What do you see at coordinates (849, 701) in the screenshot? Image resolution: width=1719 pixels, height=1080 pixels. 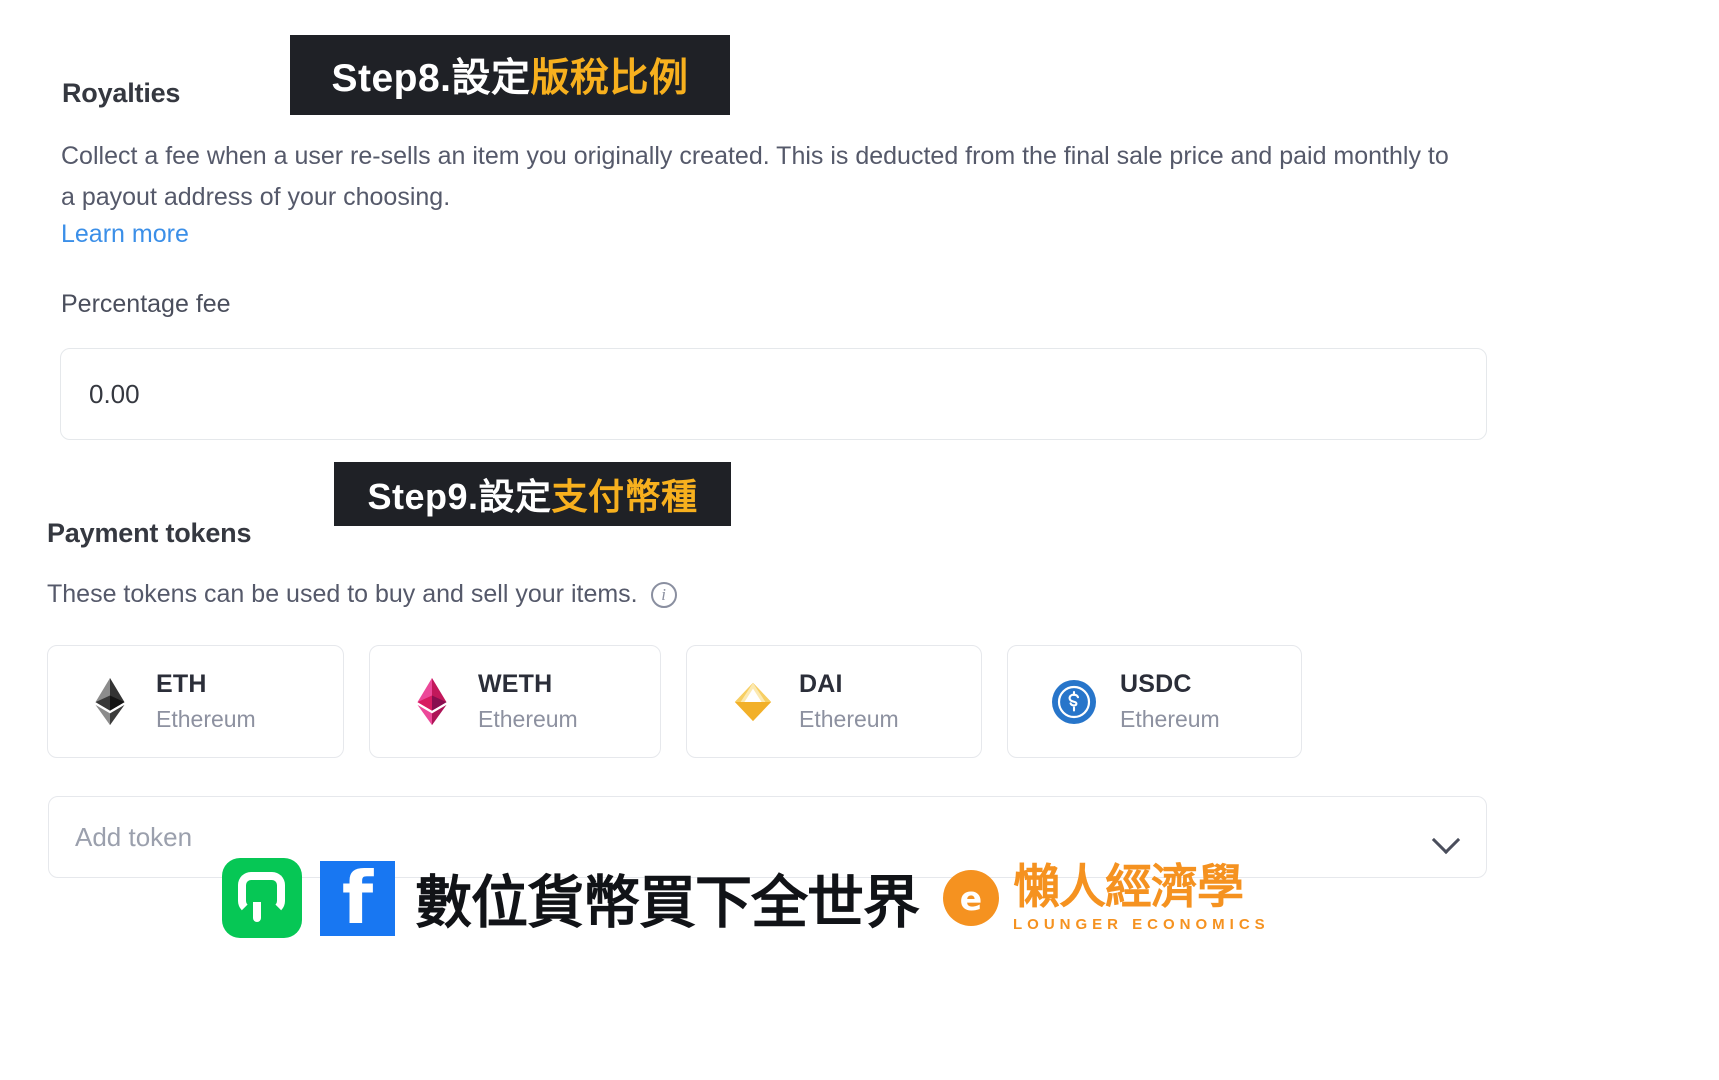 I see `token-text-dai: DAI Ethereum` at bounding box center [849, 701].